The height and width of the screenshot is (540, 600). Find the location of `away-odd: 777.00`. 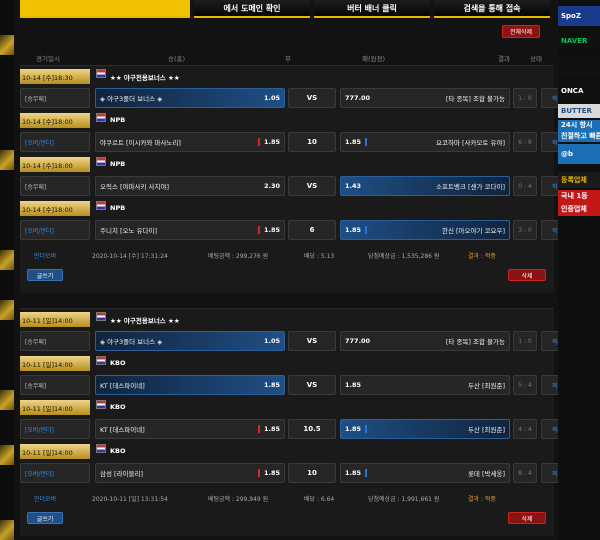

away-odd: 777.00 is located at coordinates (358, 98).